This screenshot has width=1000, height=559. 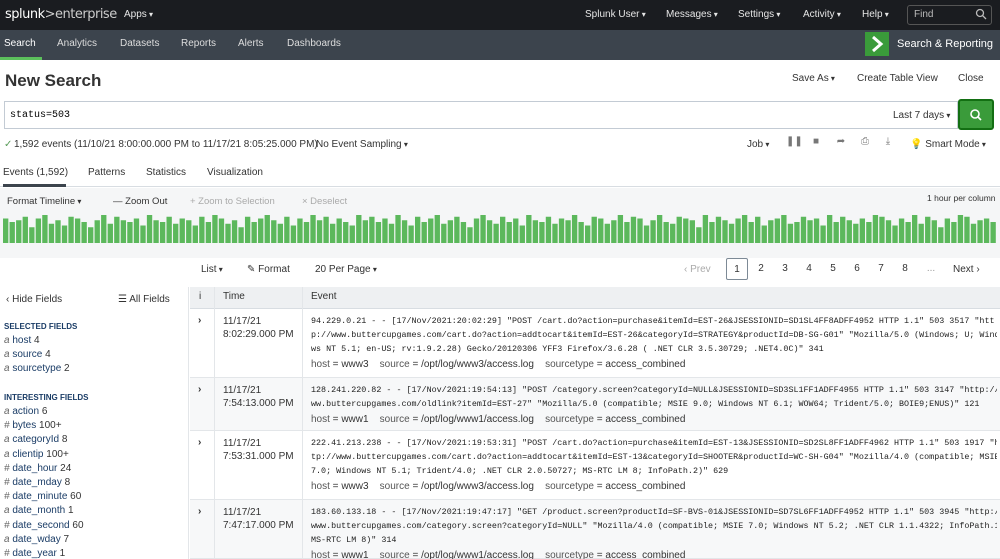 What do you see at coordinates (324, 201) in the screenshot?
I see `deselect-button: × Deselect` at bounding box center [324, 201].